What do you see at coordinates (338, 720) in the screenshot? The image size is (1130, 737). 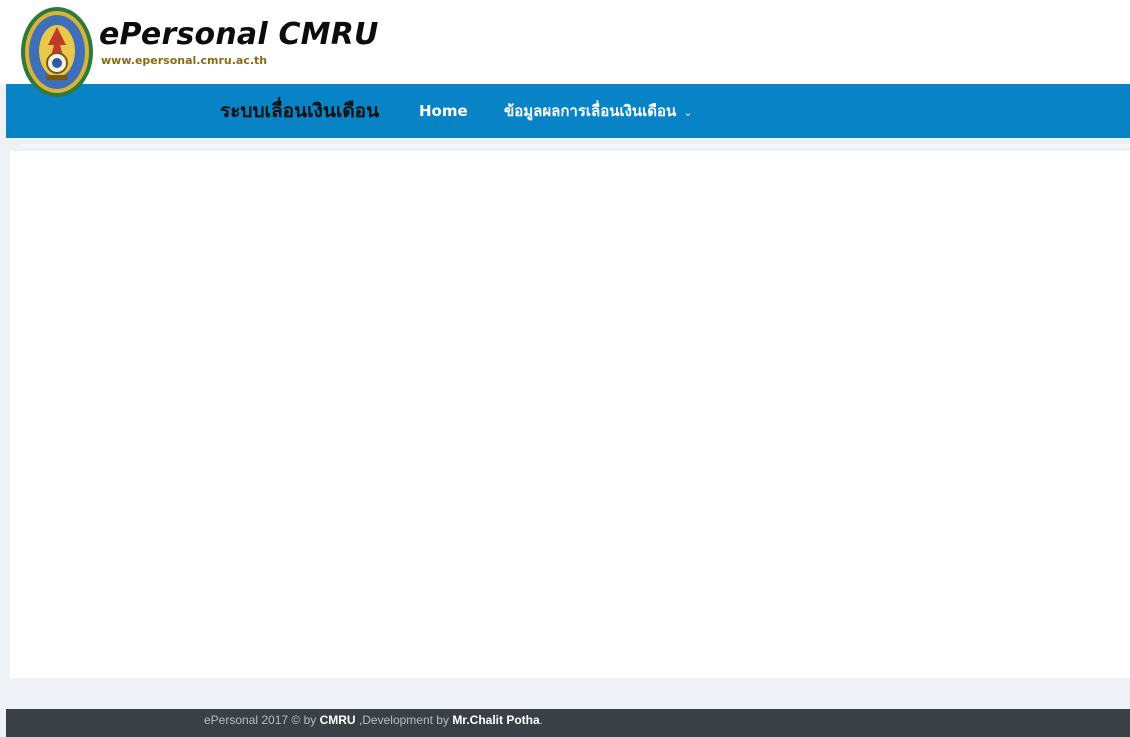 I see `footer-org-link: CMRU` at bounding box center [338, 720].